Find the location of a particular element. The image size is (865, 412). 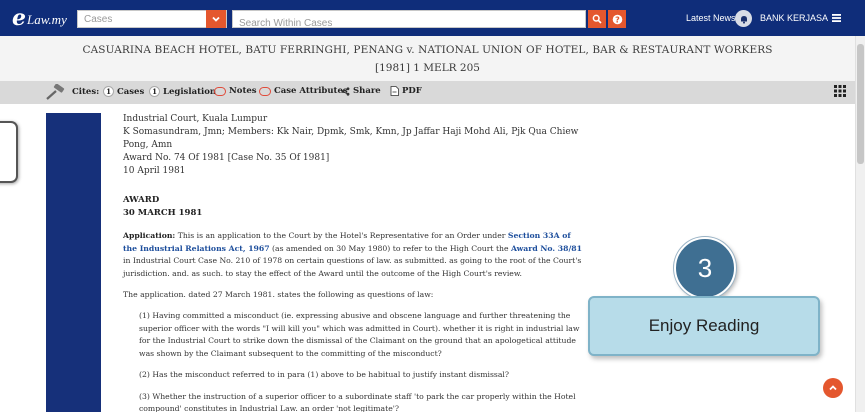

cites-legislation-button: 1 Legislation is located at coordinates (182, 91).